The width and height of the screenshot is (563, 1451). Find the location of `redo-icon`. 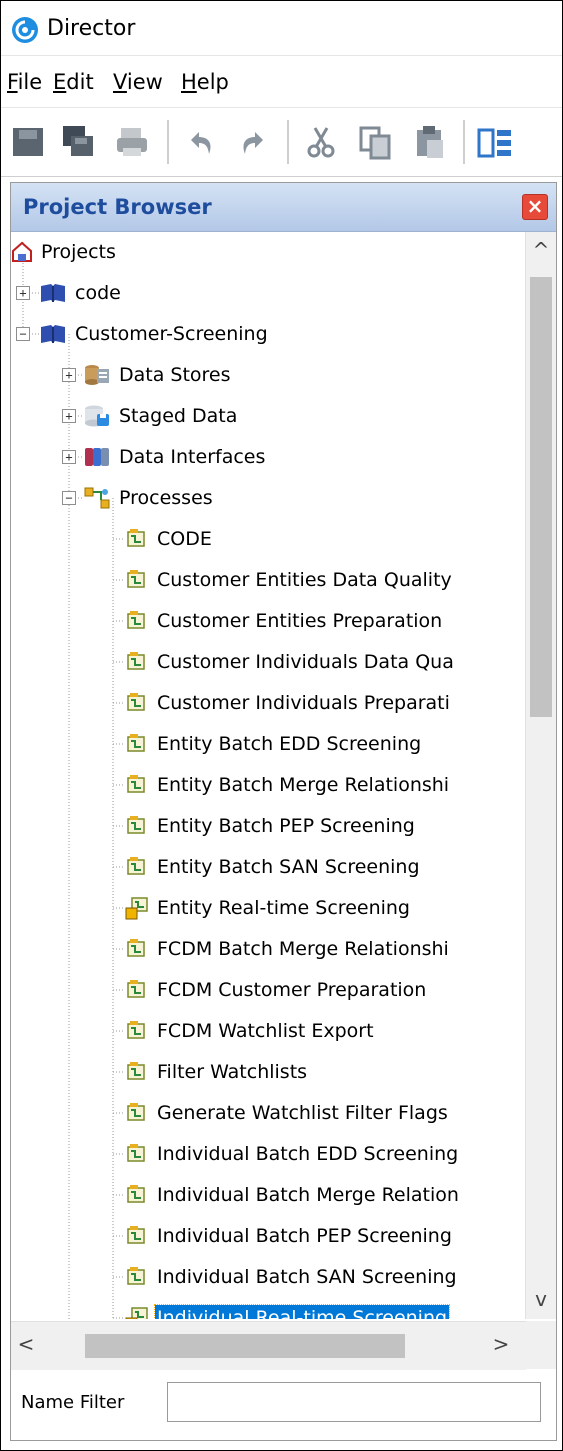

redo-icon is located at coordinates (253, 142).